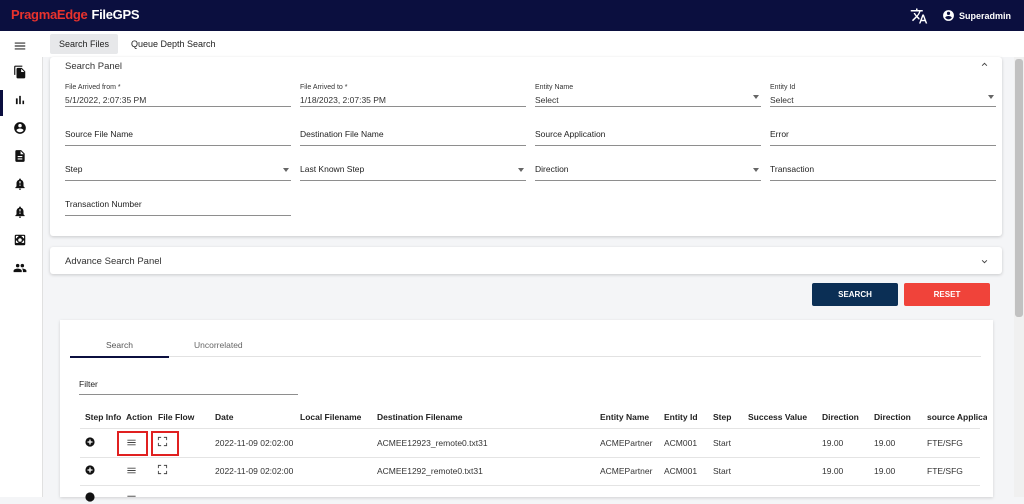 The image size is (1024, 504). What do you see at coordinates (792, 169) in the screenshot?
I see `transaction-placeholder: Transaction` at bounding box center [792, 169].